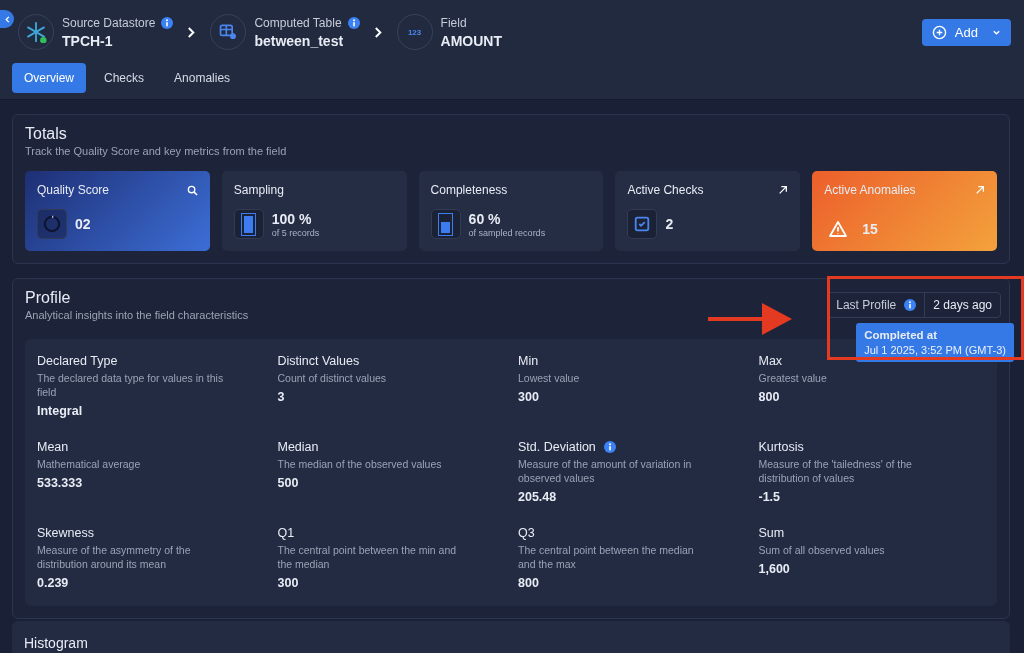 The image size is (1024, 653). I want to click on tab: Anomalies, so click(202, 78).